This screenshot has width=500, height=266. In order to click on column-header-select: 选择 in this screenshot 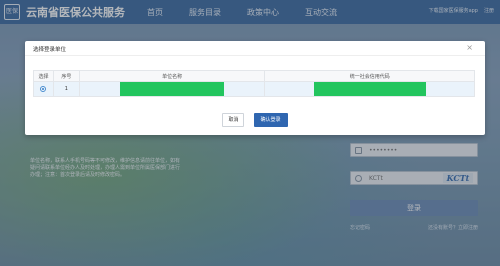, I will do `click(43, 76)`.